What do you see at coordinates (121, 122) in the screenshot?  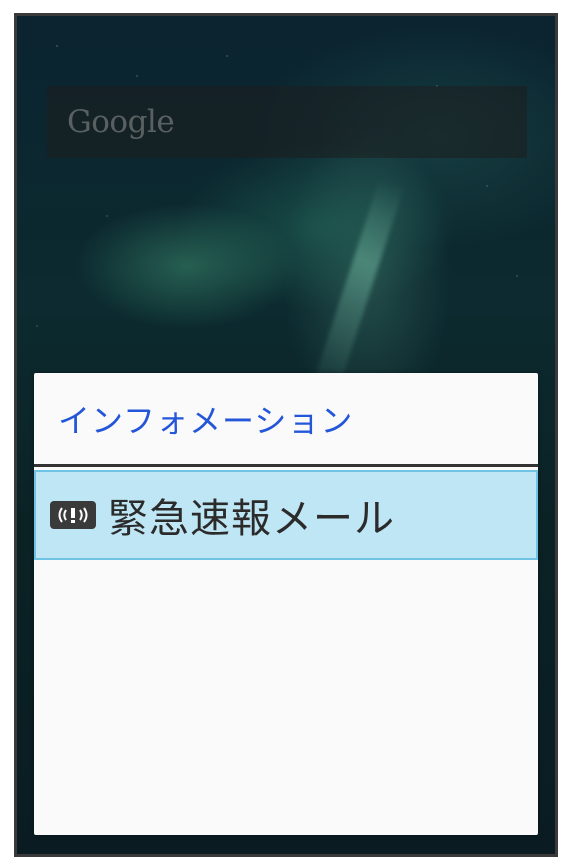 I see `google-logo: Google` at bounding box center [121, 122].